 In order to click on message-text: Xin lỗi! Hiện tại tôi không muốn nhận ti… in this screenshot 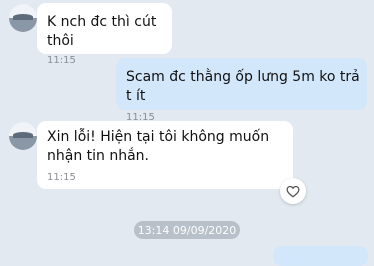, I will do `click(158, 146)`.